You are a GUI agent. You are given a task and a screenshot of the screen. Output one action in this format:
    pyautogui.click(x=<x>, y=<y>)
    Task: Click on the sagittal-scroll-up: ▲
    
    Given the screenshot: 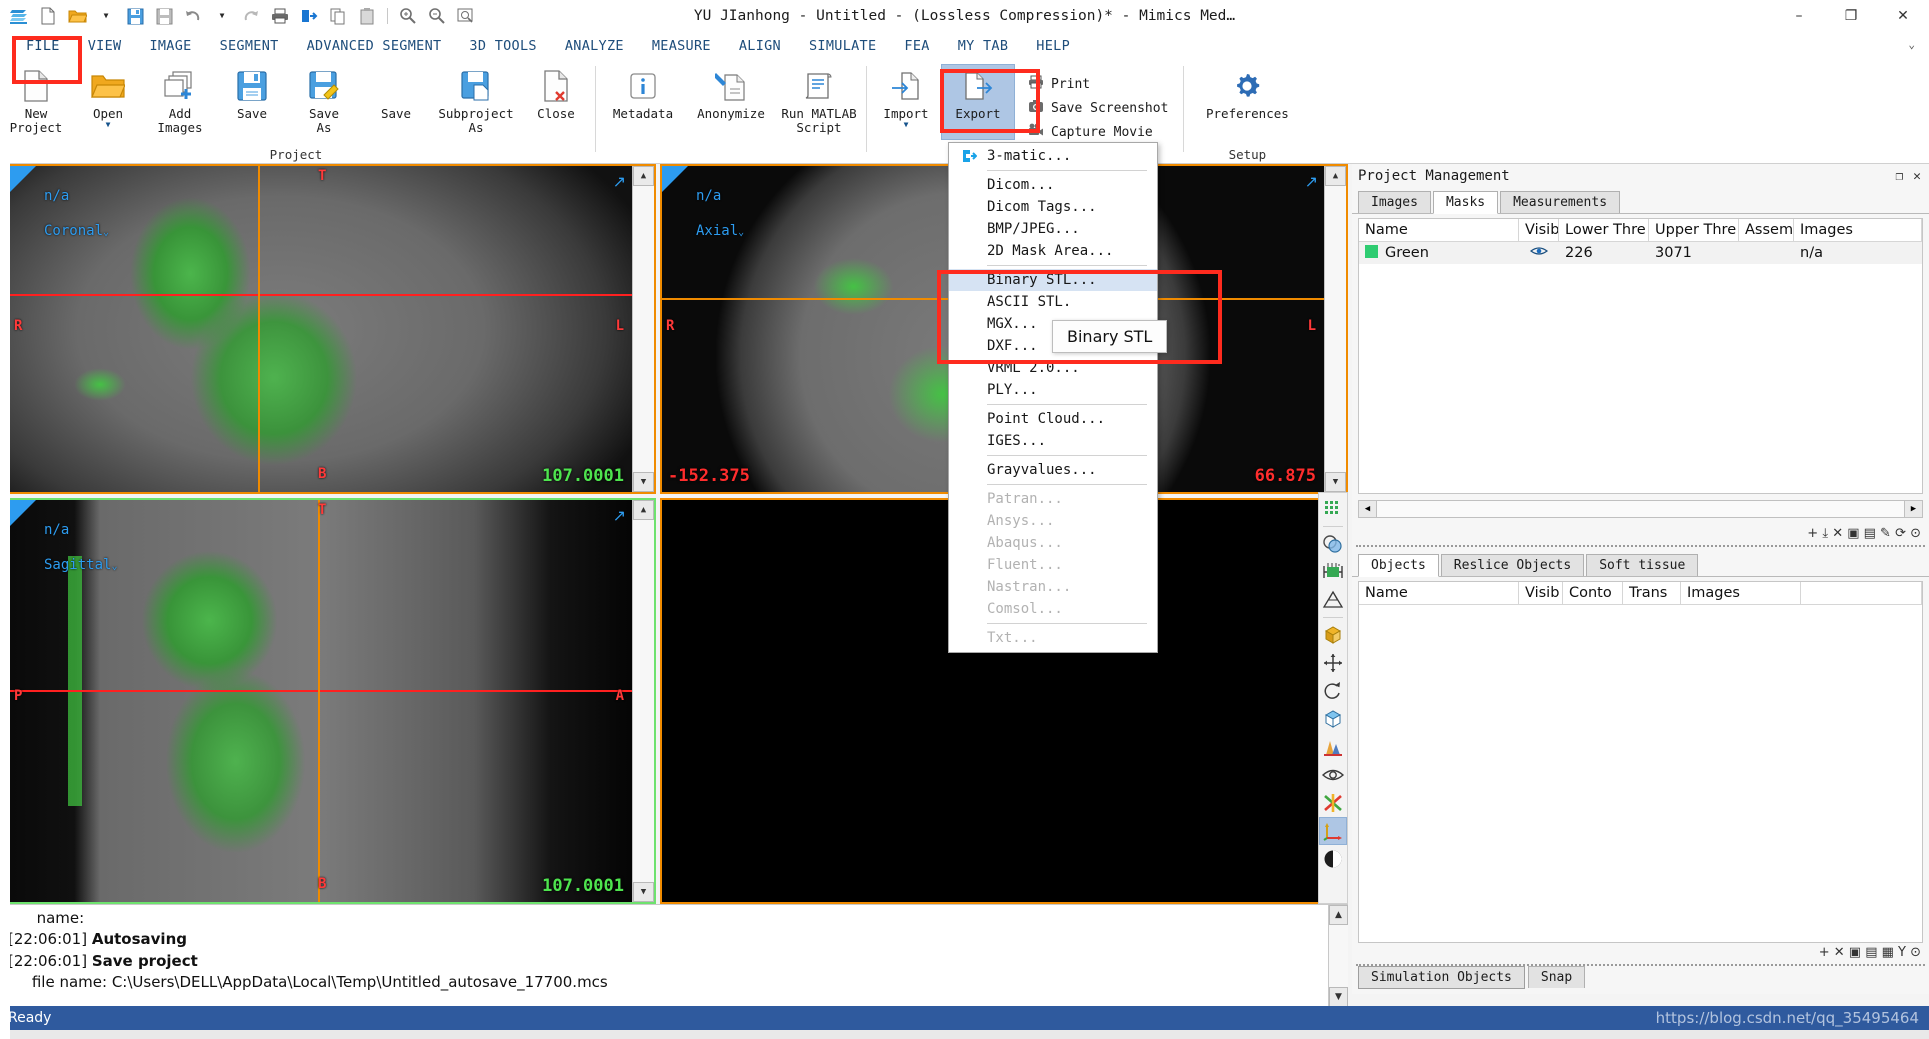 What is the action you would take?
    pyautogui.click(x=643, y=510)
    